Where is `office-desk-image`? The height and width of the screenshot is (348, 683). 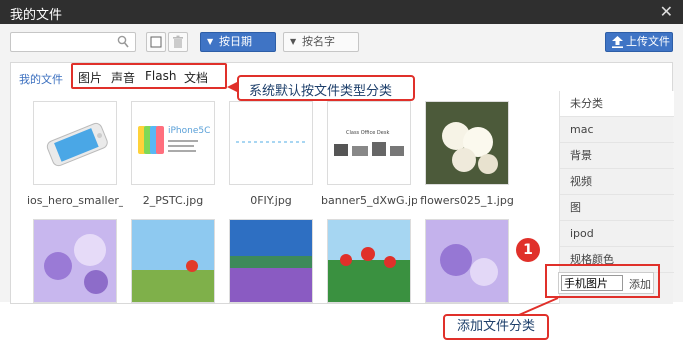 office-desk-image is located at coordinates (369, 143).